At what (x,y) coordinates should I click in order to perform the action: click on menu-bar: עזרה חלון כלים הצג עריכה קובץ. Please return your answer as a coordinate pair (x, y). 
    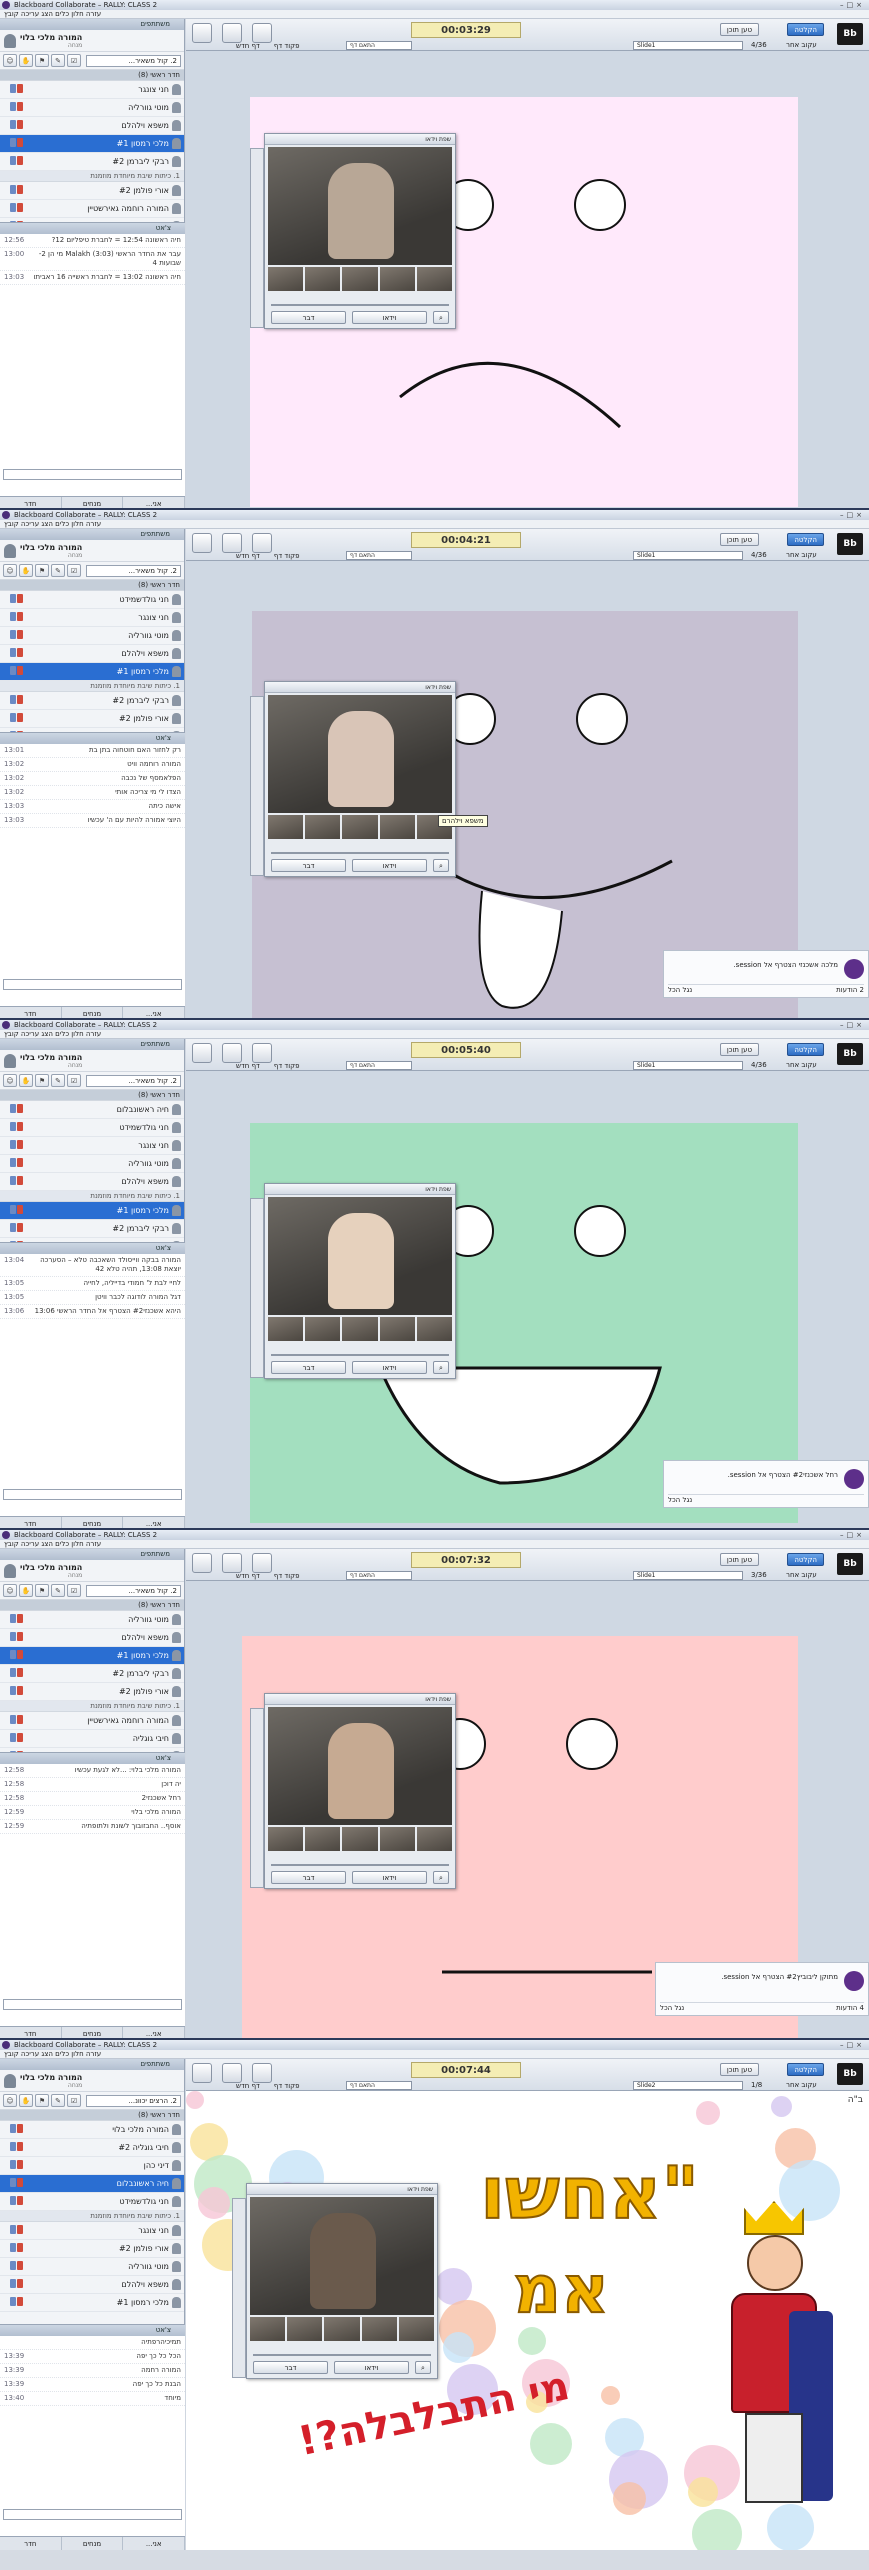
    Looking at the image, I should click on (434, 1544).